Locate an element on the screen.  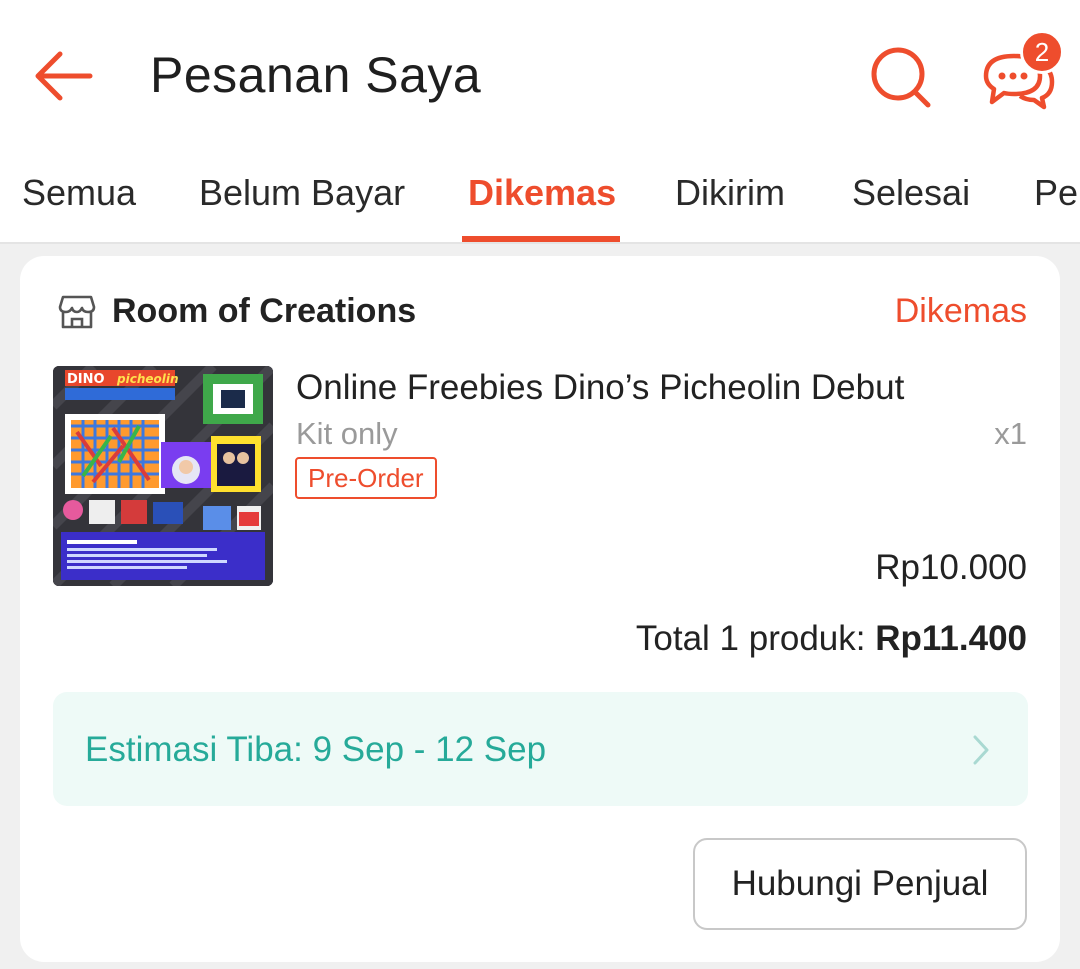
product-thumbnail-image: DINO picheolin is located at coordinates (163, 476).